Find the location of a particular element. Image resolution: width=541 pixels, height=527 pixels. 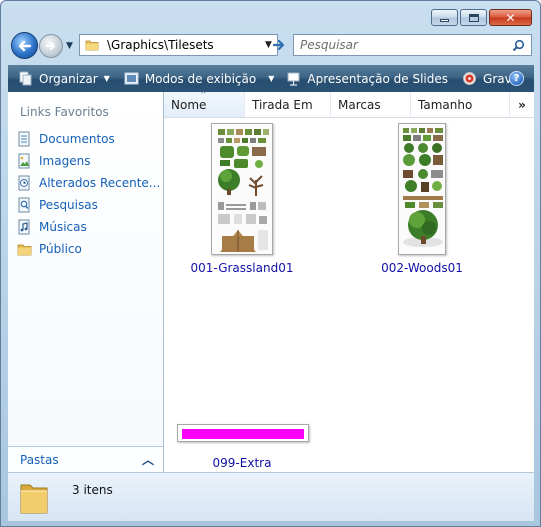

searches-icon is located at coordinates (24, 205).